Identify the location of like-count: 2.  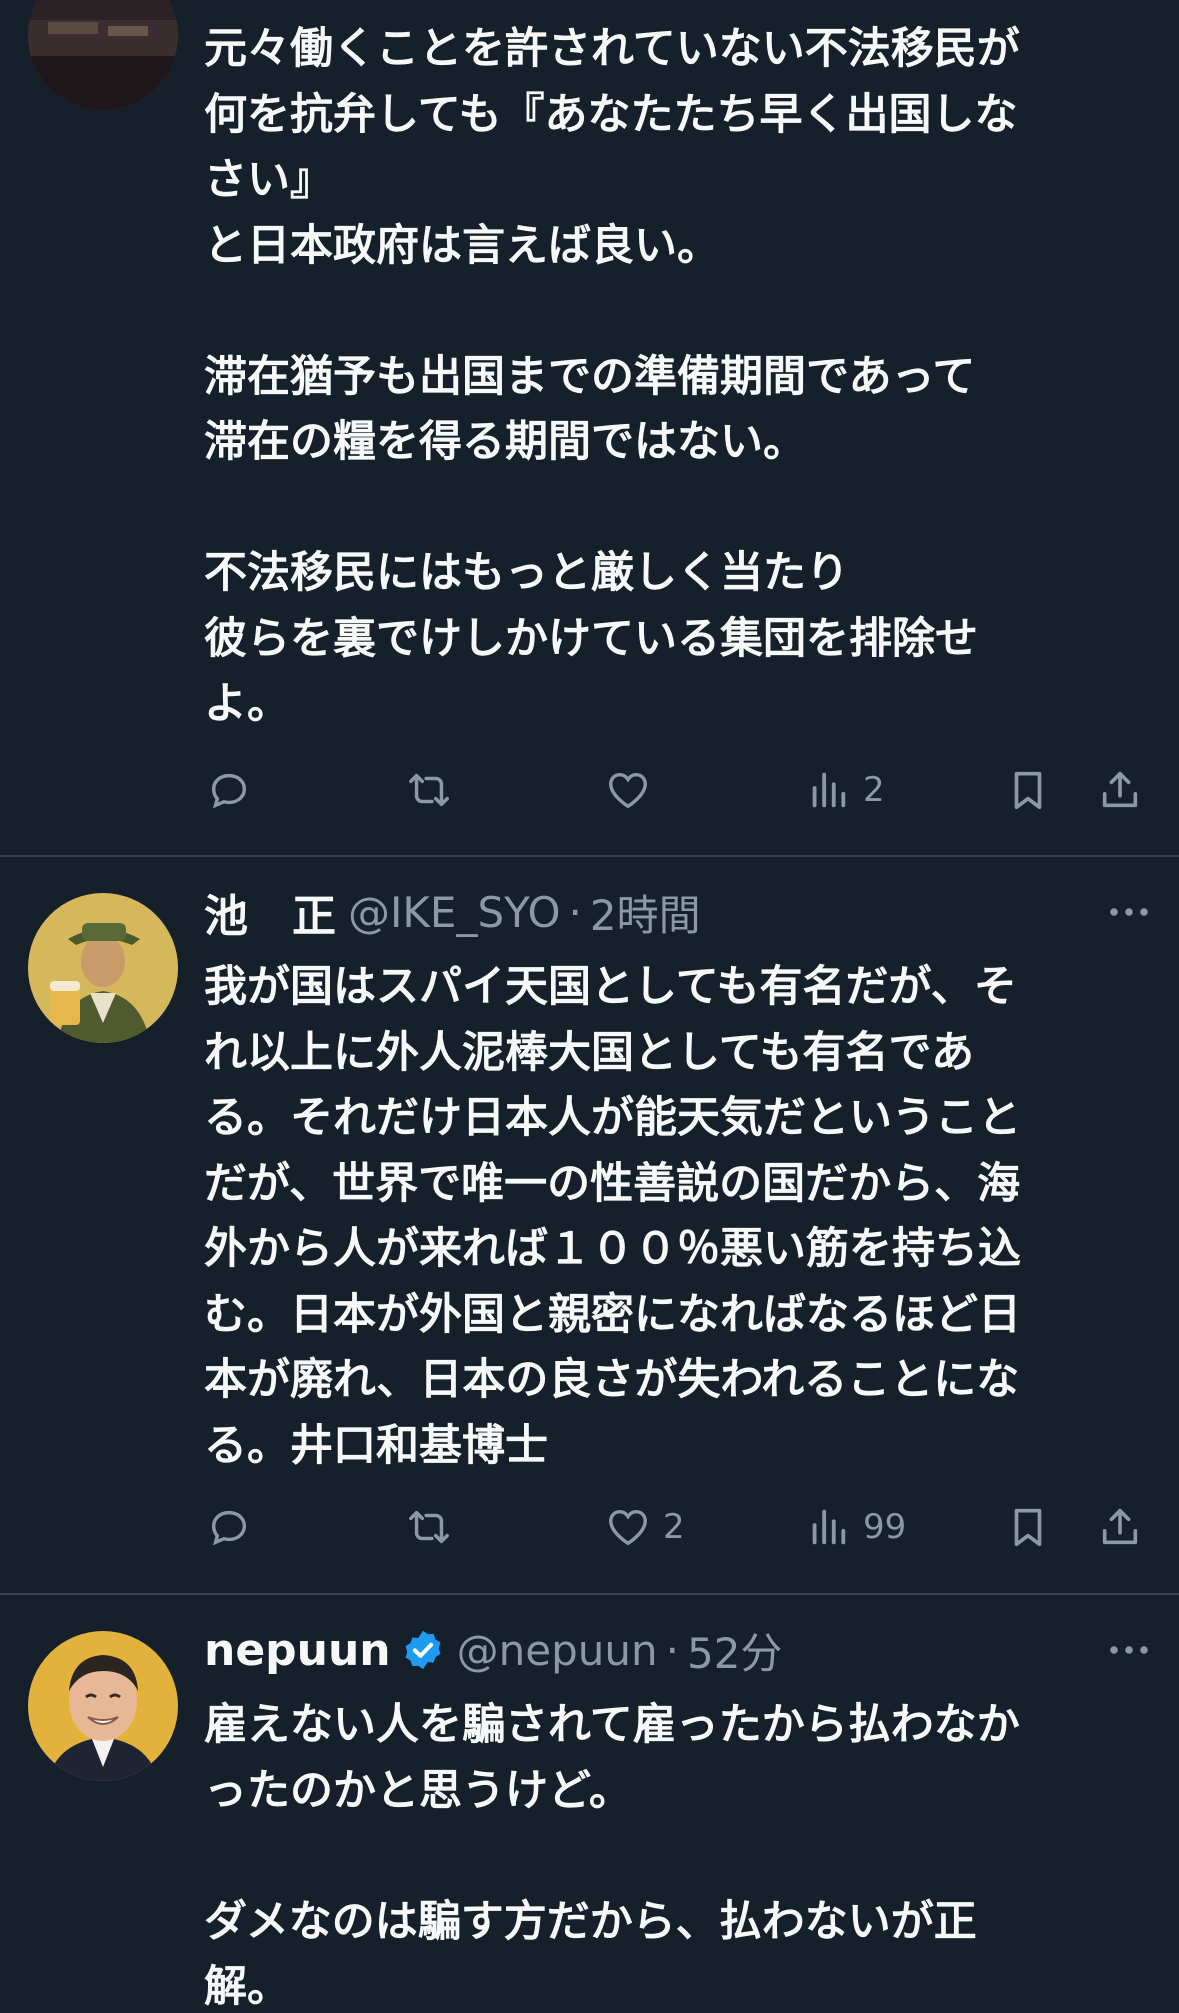
(674, 1527).